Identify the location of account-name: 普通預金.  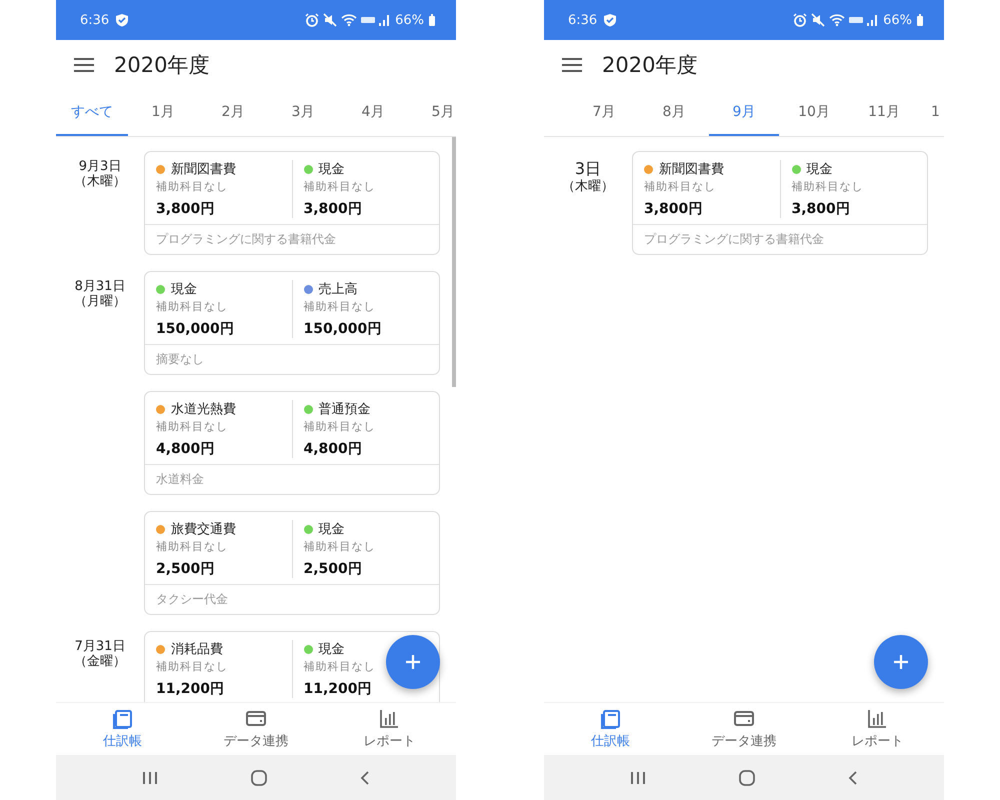
(344, 409).